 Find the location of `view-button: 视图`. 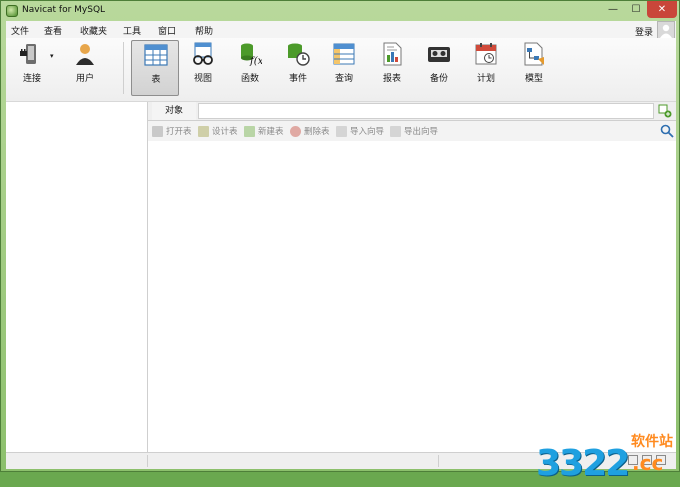

view-button: 视图 is located at coordinates (203, 68).